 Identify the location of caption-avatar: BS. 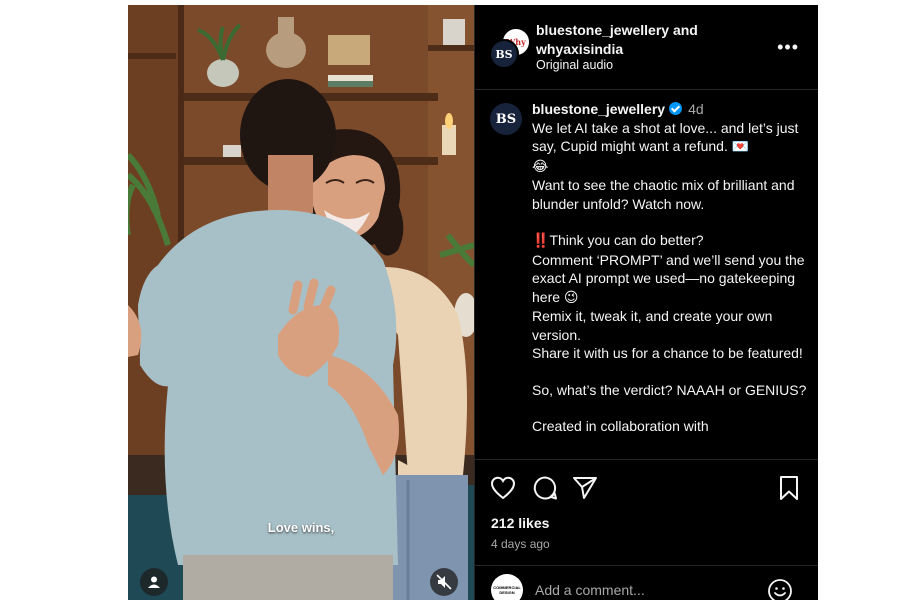
(506, 119).